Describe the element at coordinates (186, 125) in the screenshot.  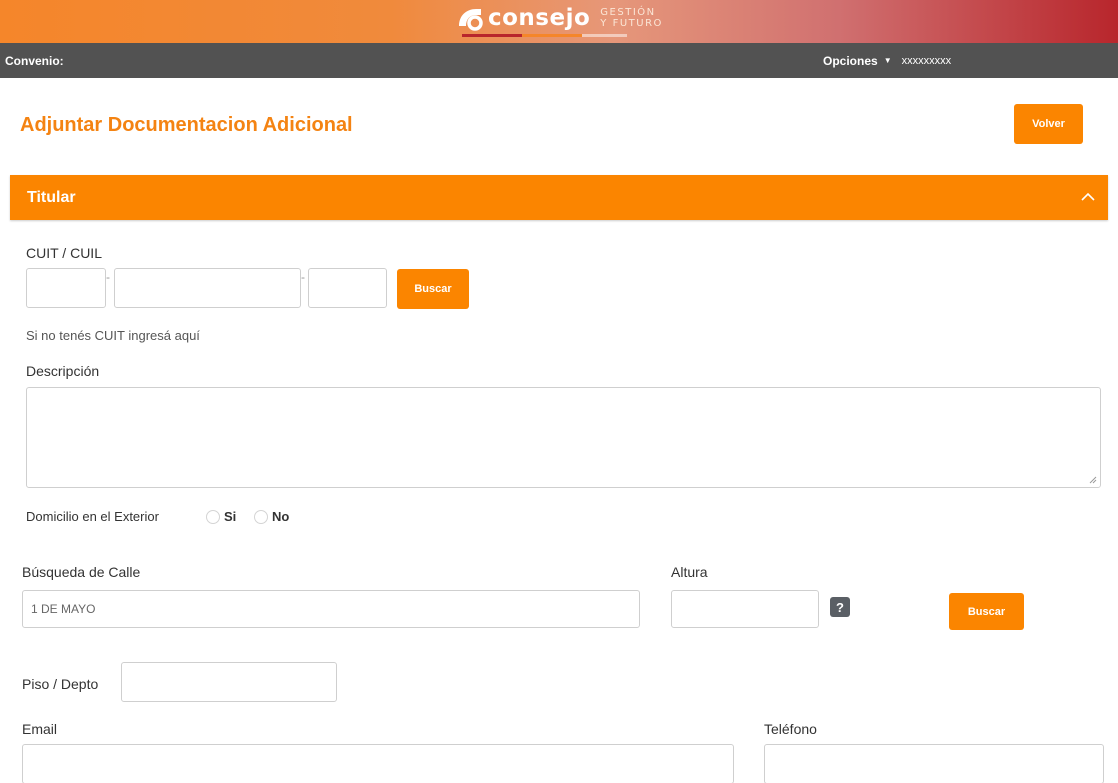
I see `page-title: Adjuntar Documentacion Adicional` at that location.